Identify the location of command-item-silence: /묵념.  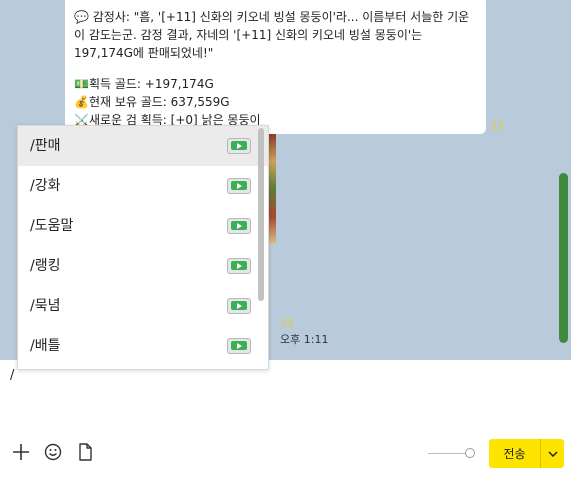
(143, 306).